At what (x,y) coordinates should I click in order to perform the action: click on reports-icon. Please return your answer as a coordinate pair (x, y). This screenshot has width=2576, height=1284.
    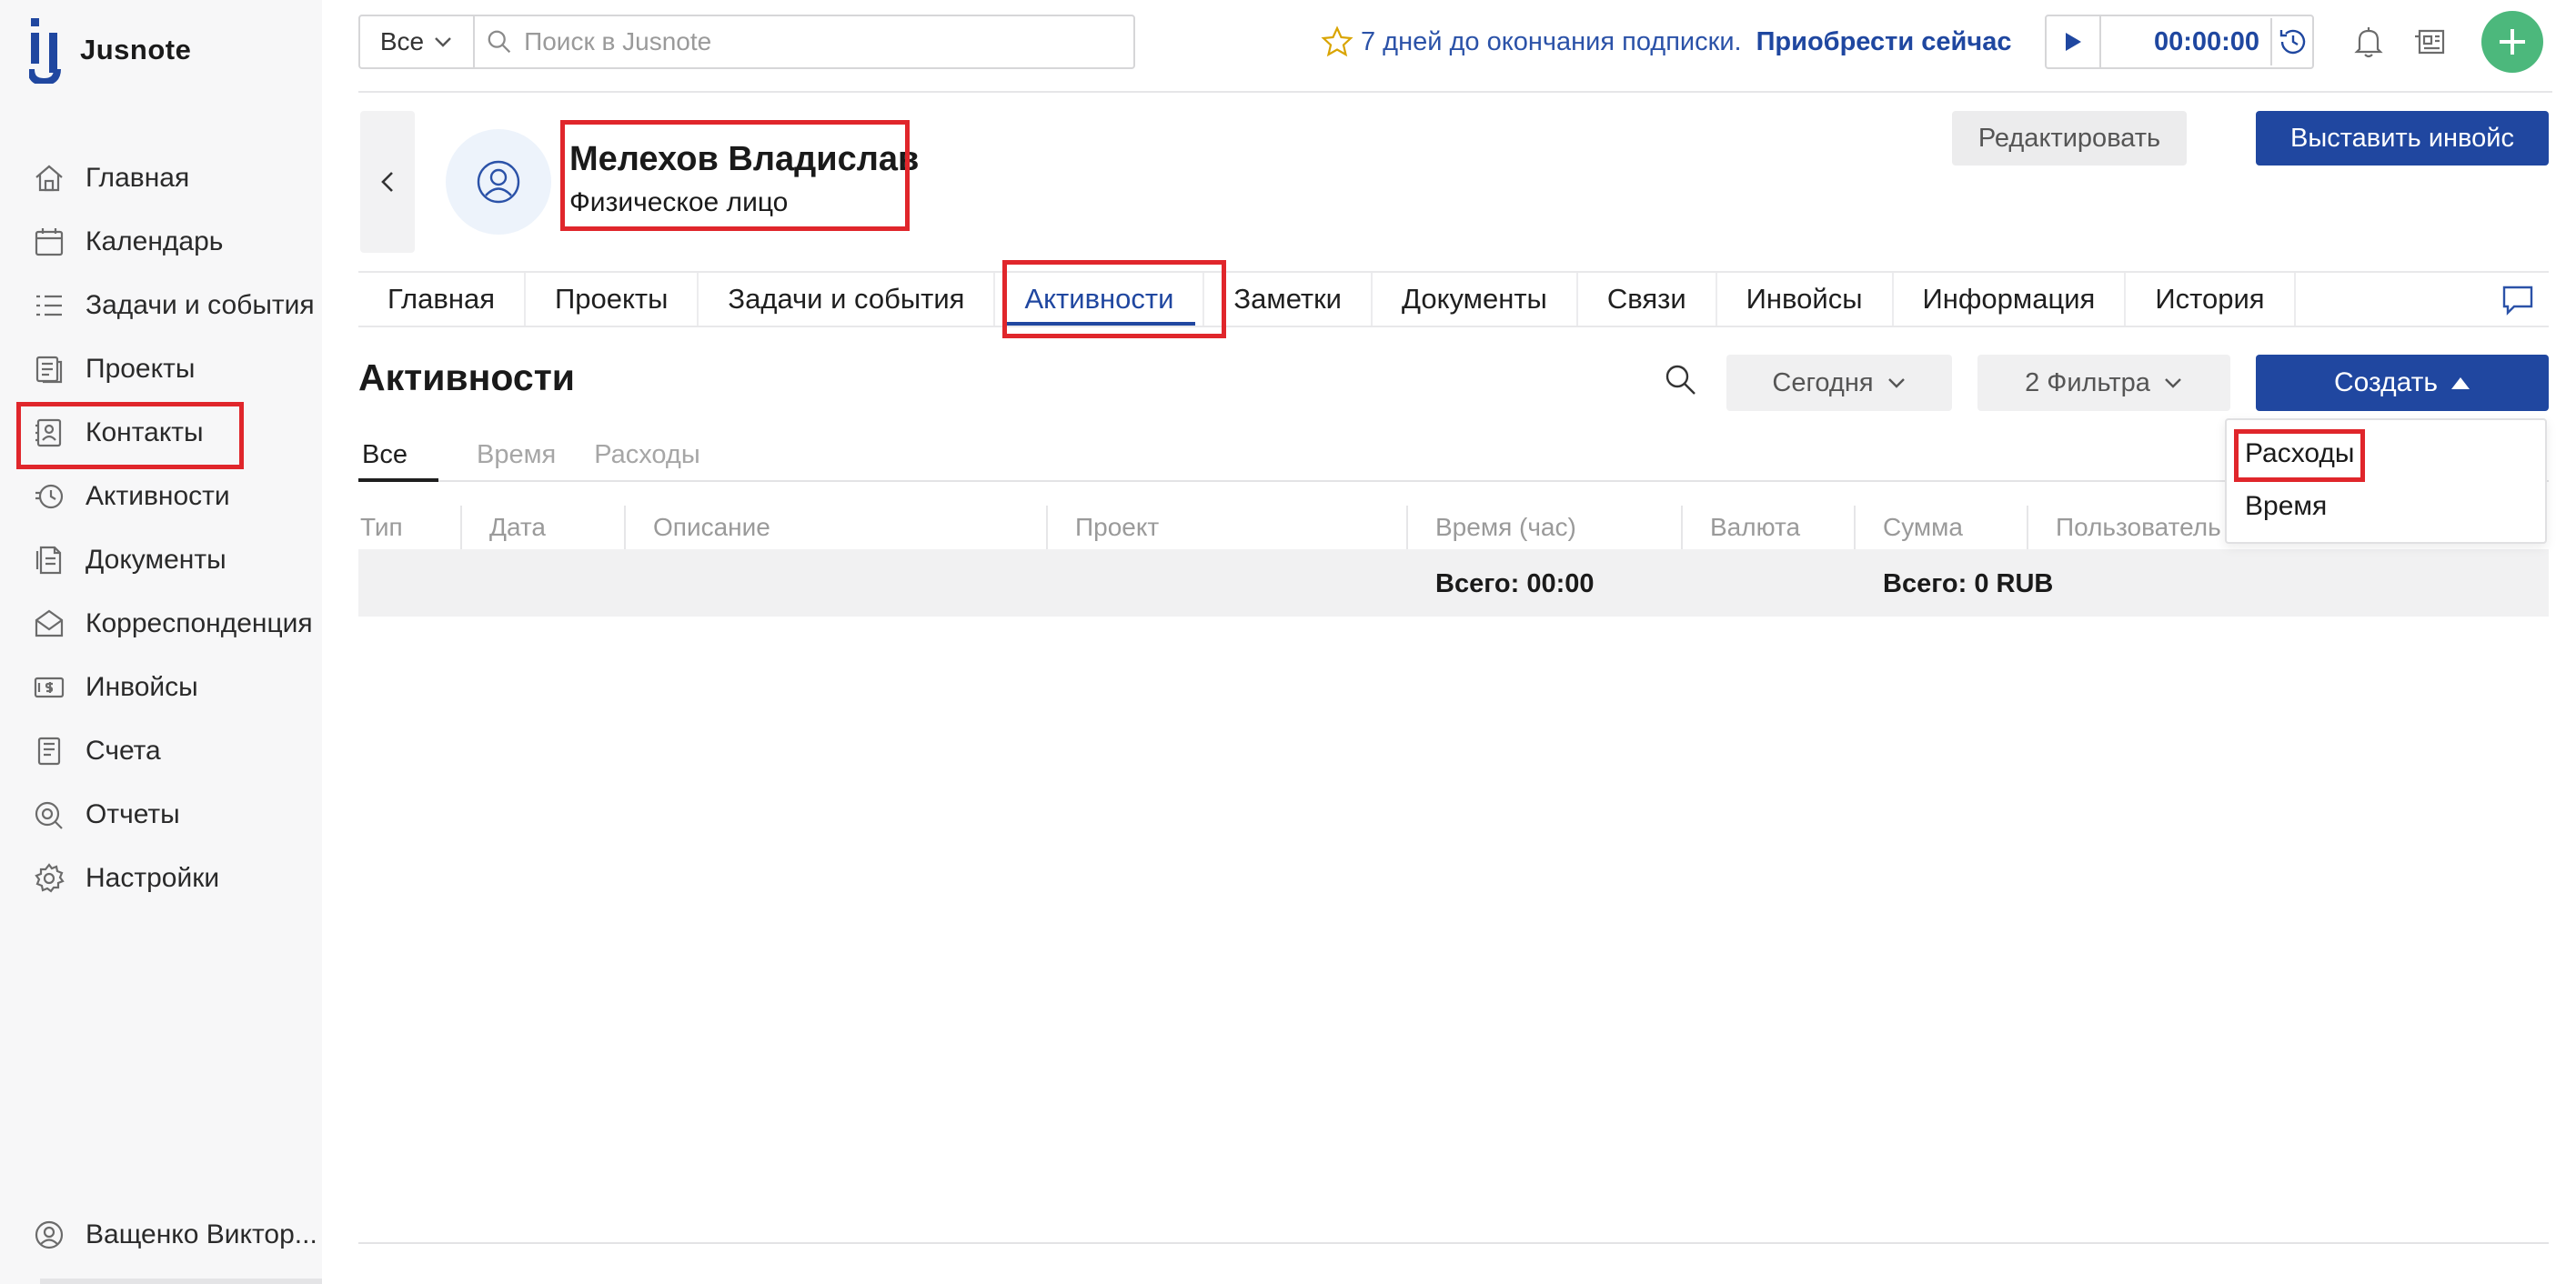
    Looking at the image, I should click on (49, 815).